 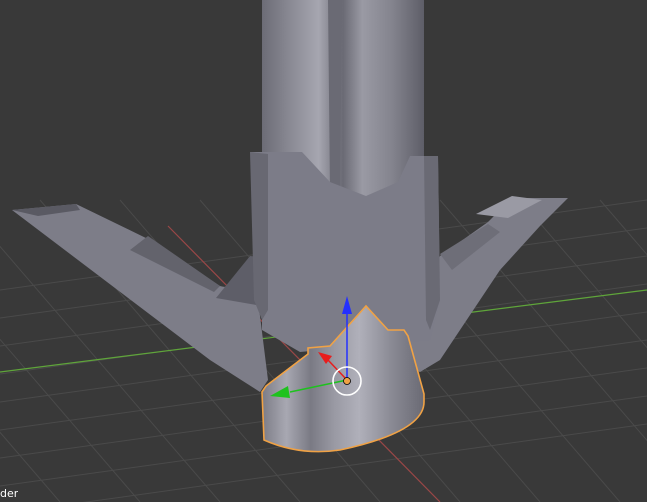 What do you see at coordinates (432, 243) in the screenshot?
I see `central-block-right-face` at bounding box center [432, 243].